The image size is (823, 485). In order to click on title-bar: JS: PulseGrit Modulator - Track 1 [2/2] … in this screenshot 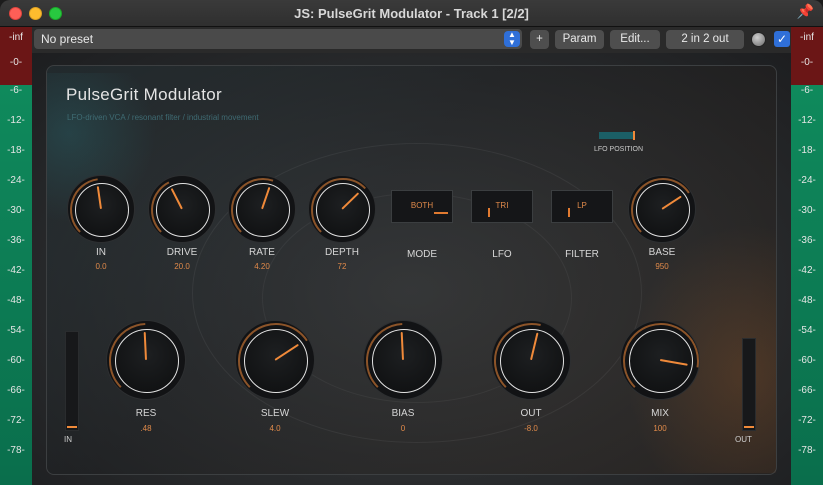, I will do `click(411, 13)`.